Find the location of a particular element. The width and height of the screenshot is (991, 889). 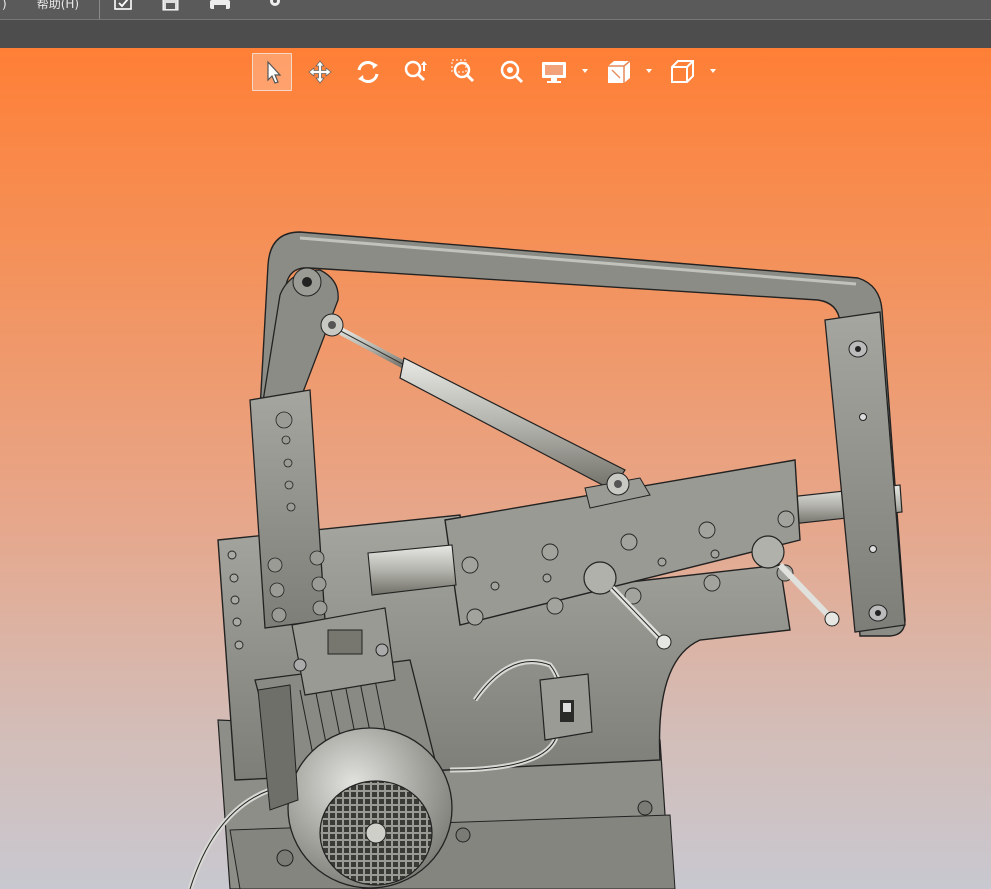

gas-strut is located at coordinates (512, 424).